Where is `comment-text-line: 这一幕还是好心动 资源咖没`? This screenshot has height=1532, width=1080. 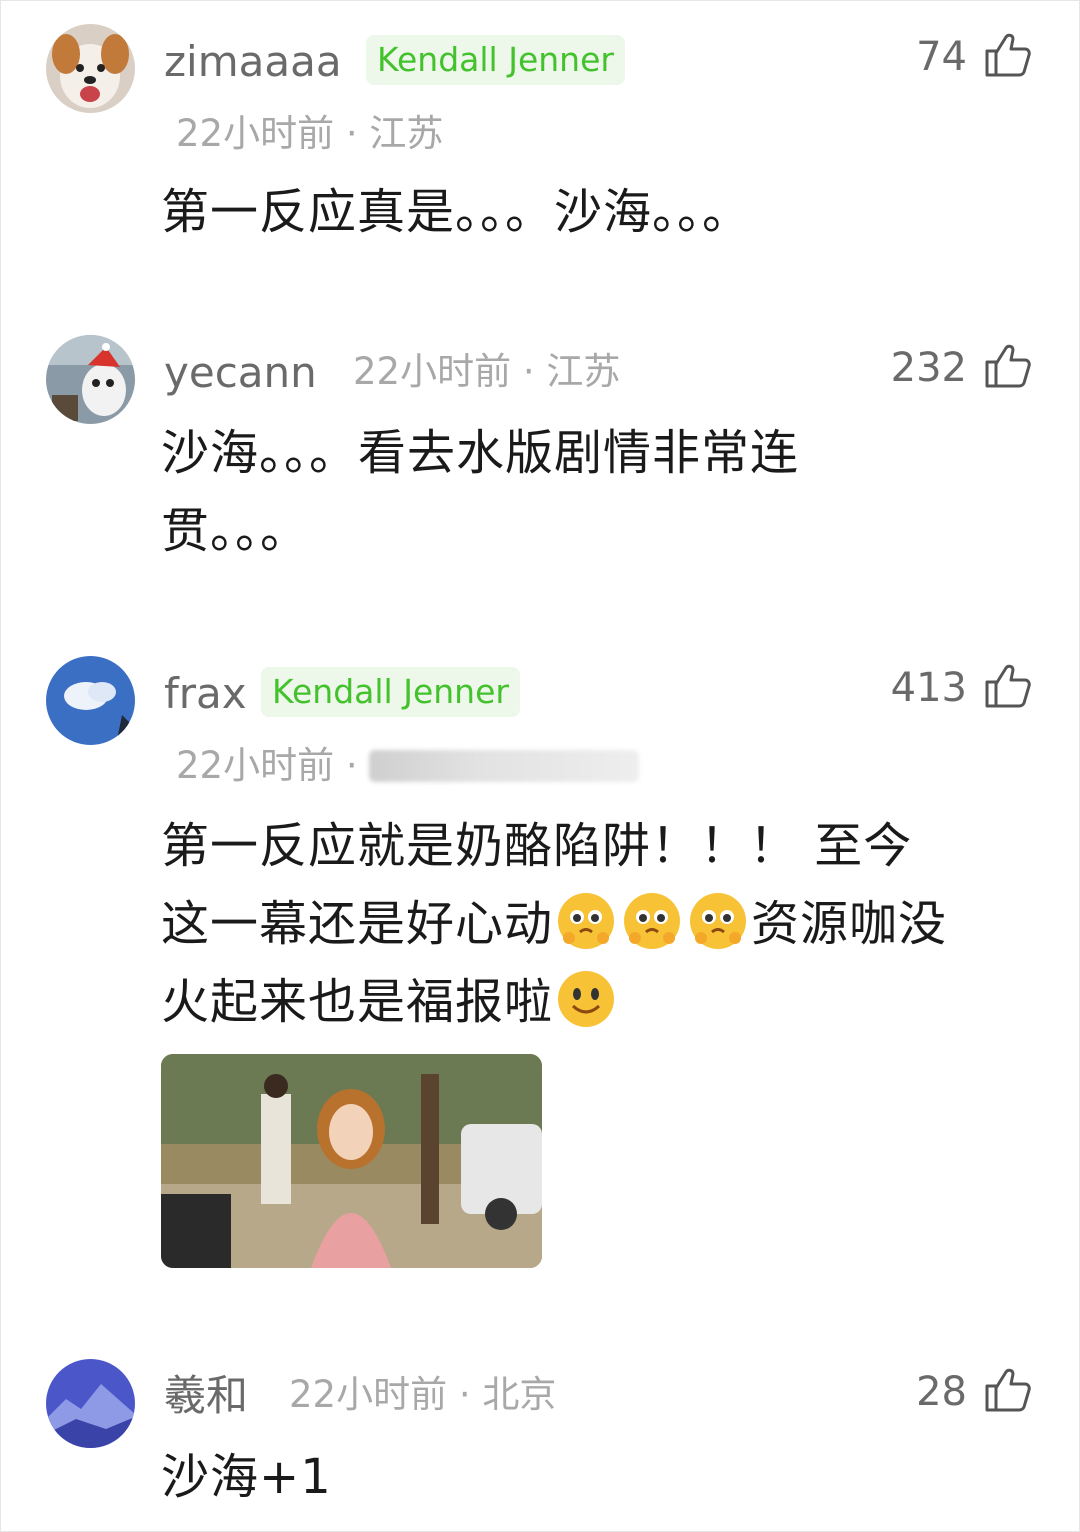 comment-text-line: 这一幕还是好心动 资源咖没 is located at coordinates (601, 924).